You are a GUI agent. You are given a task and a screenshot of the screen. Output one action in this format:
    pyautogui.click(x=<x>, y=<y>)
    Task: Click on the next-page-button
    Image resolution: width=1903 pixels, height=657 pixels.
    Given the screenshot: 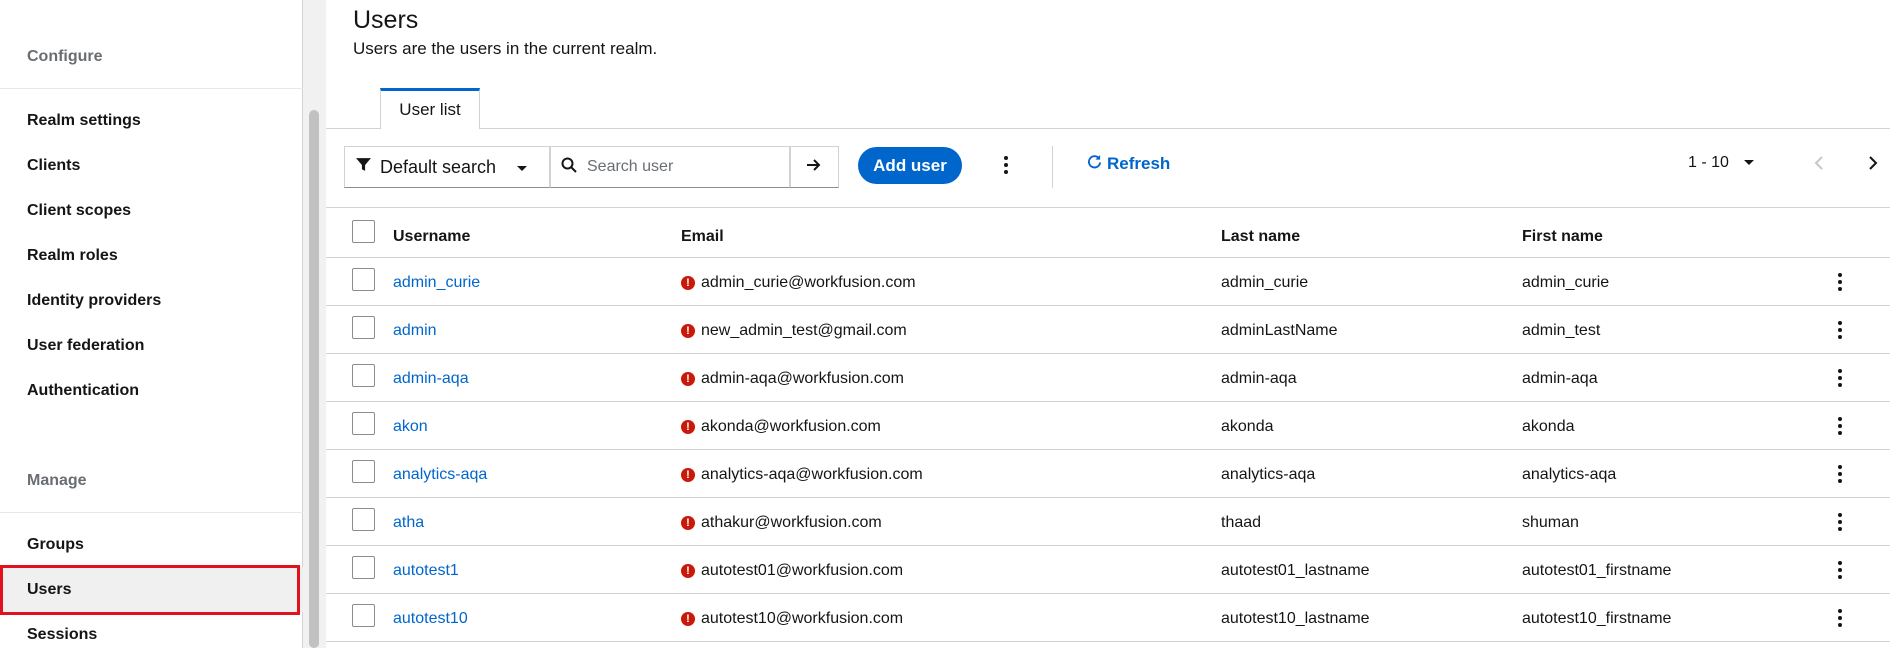 What is the action you would take?
    pyautogui.click(x=1873, y=165)
    